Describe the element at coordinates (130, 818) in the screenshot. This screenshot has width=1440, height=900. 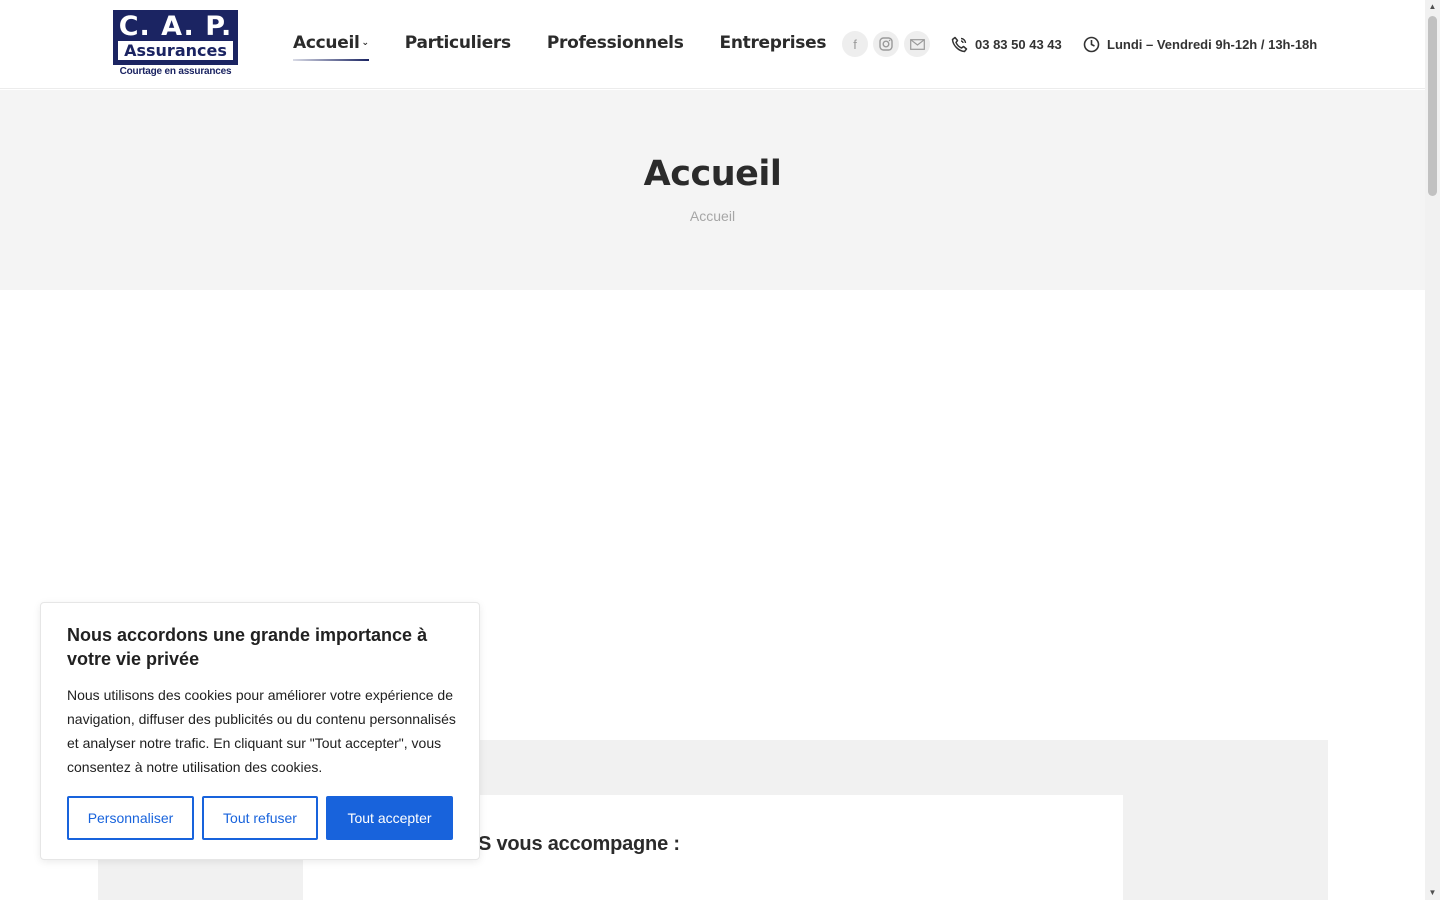
I see `customize-button: Personnaliser` at that location.